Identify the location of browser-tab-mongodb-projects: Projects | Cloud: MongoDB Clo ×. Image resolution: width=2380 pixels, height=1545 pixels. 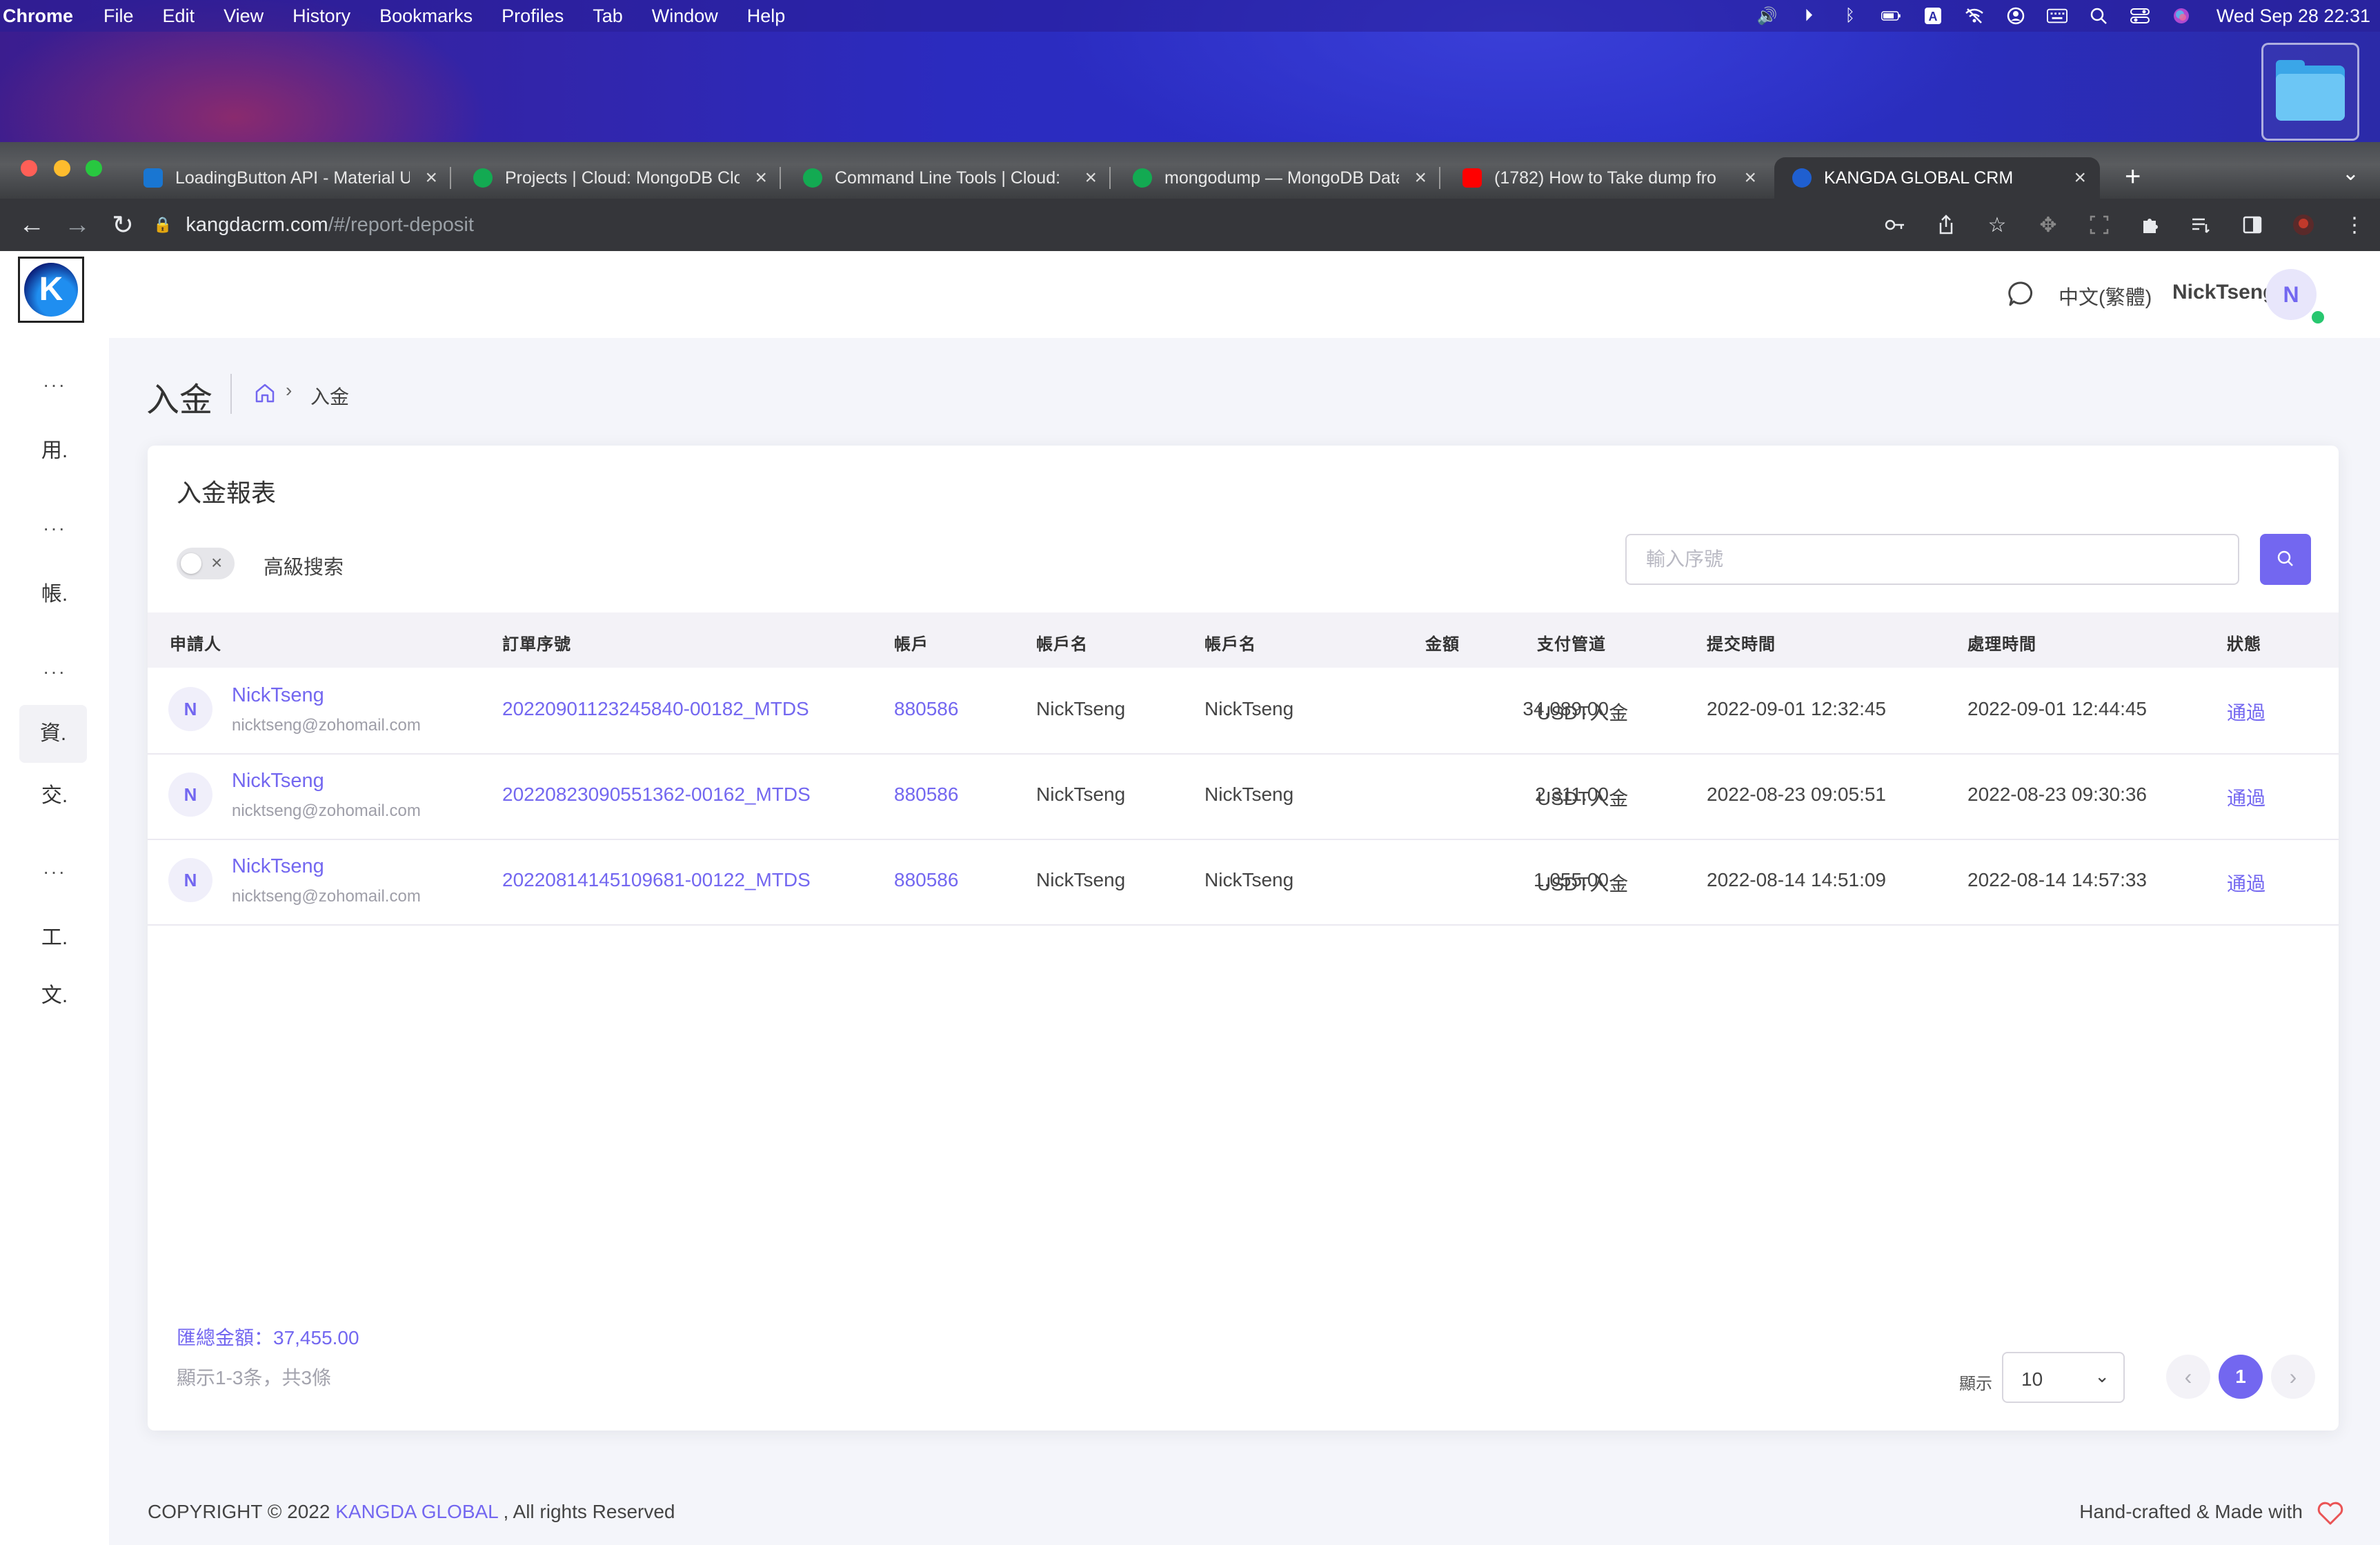
(618, 178).